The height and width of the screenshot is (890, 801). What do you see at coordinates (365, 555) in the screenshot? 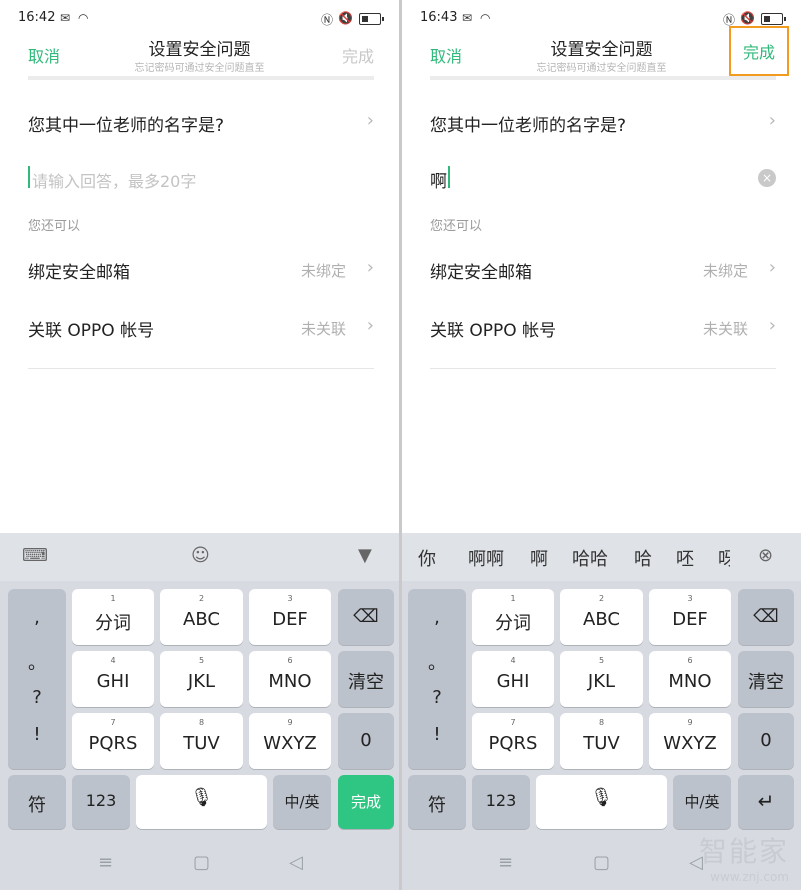
I see `collapse-keyboard-icon: ▼` at bounding box center [365, 555].